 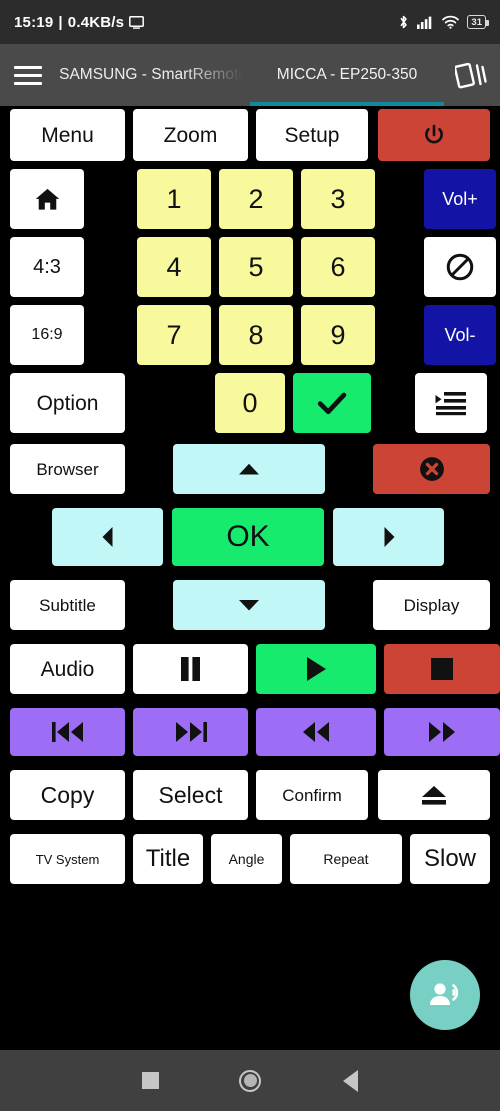 I want to click on button-ok: OK, so click(x=248, y=537).